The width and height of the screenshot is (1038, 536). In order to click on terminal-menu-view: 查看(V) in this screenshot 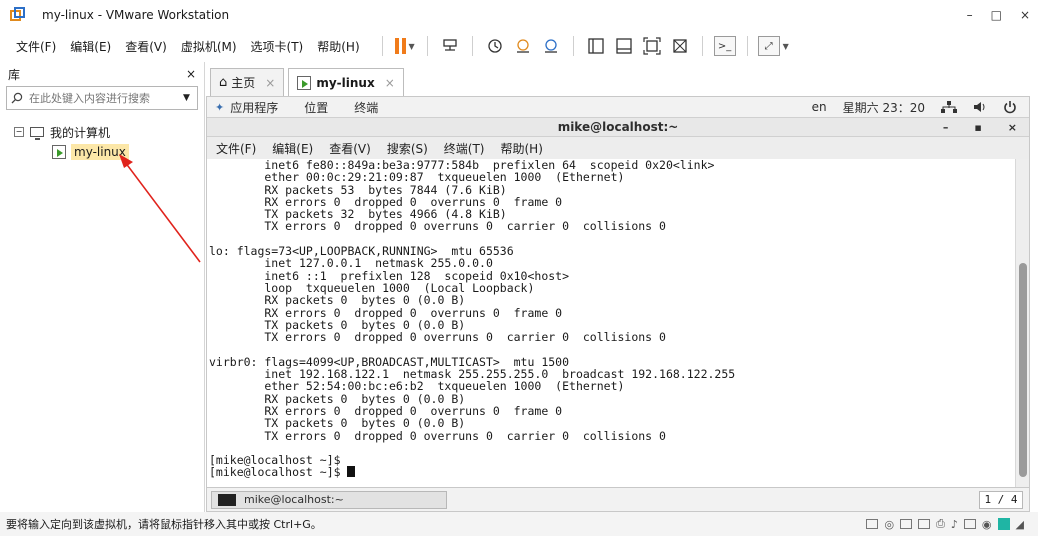, I will do `click(350, 148)`.